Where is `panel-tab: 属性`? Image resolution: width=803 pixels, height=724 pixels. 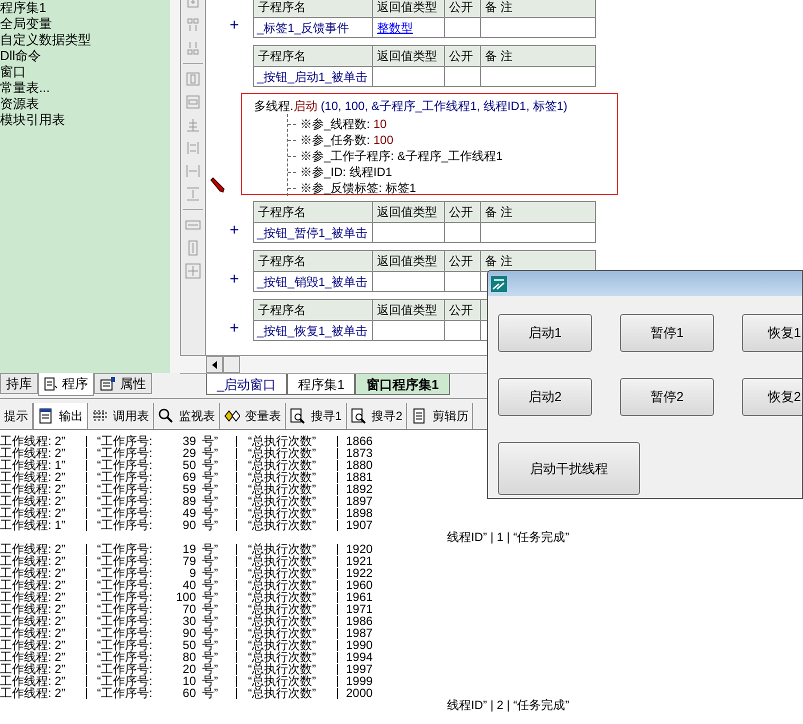
panel-tab: 属性 is located at coordinates (123, 383).